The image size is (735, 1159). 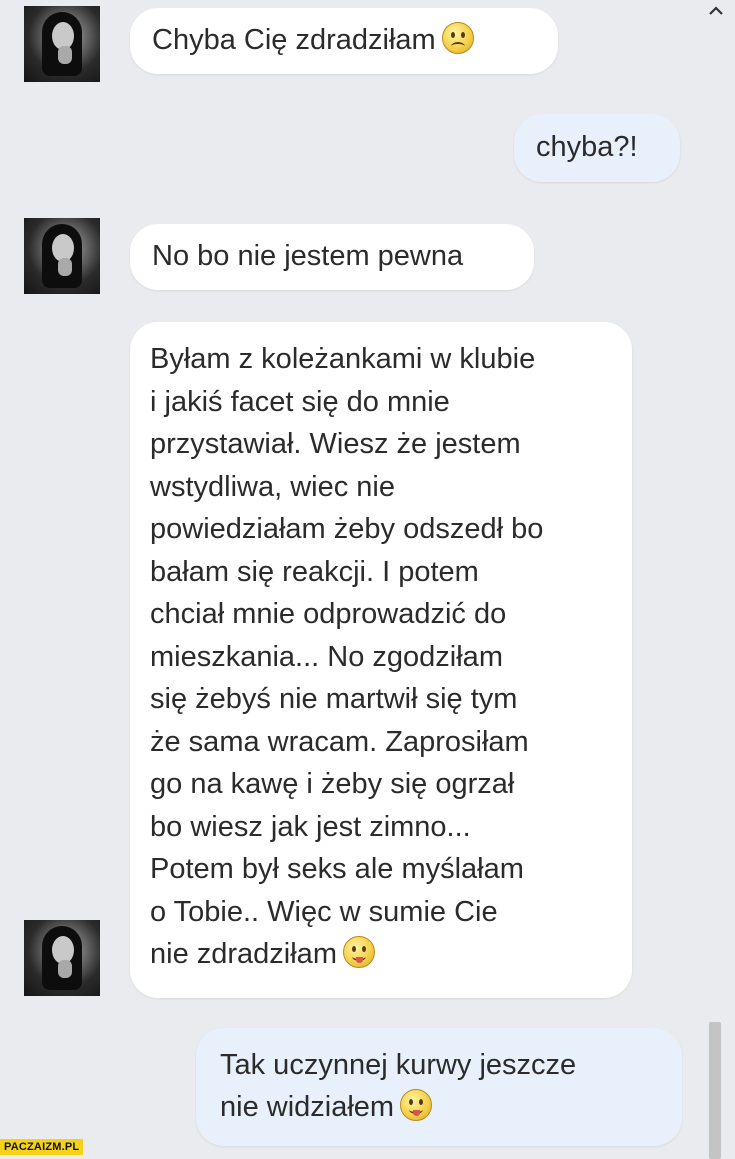 I want to click on message-bubble-incoming: No bo nie jestem pewna, so click(x=332, y=257).